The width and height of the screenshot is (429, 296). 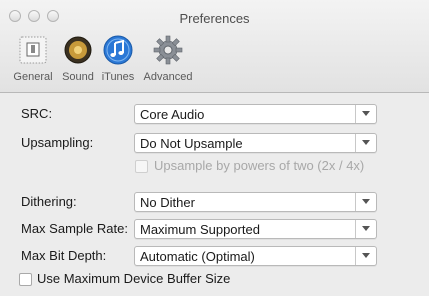 I want to click on upsample-powers-checkbox, so click(x=141, y=166).